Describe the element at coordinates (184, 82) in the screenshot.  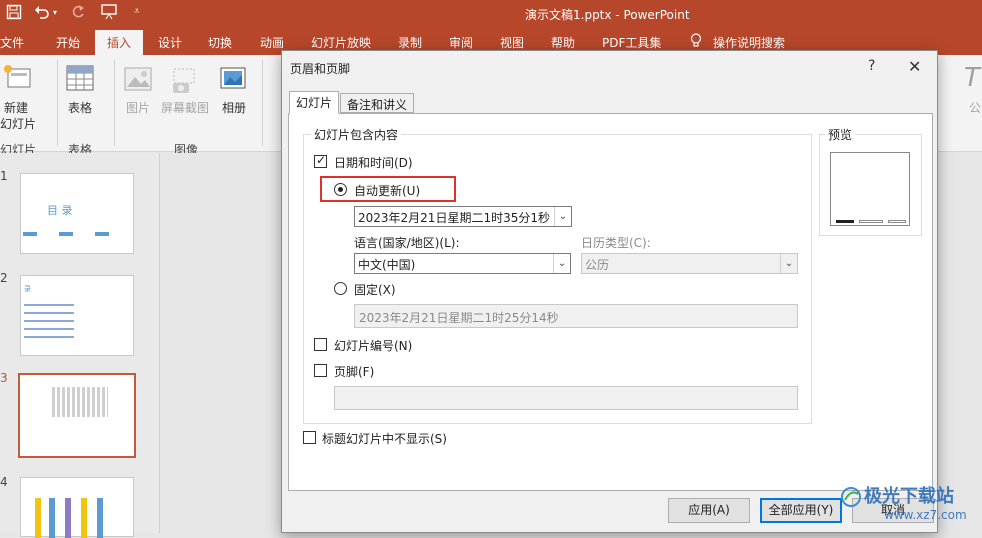
I see `screenshot-icon` at that location.